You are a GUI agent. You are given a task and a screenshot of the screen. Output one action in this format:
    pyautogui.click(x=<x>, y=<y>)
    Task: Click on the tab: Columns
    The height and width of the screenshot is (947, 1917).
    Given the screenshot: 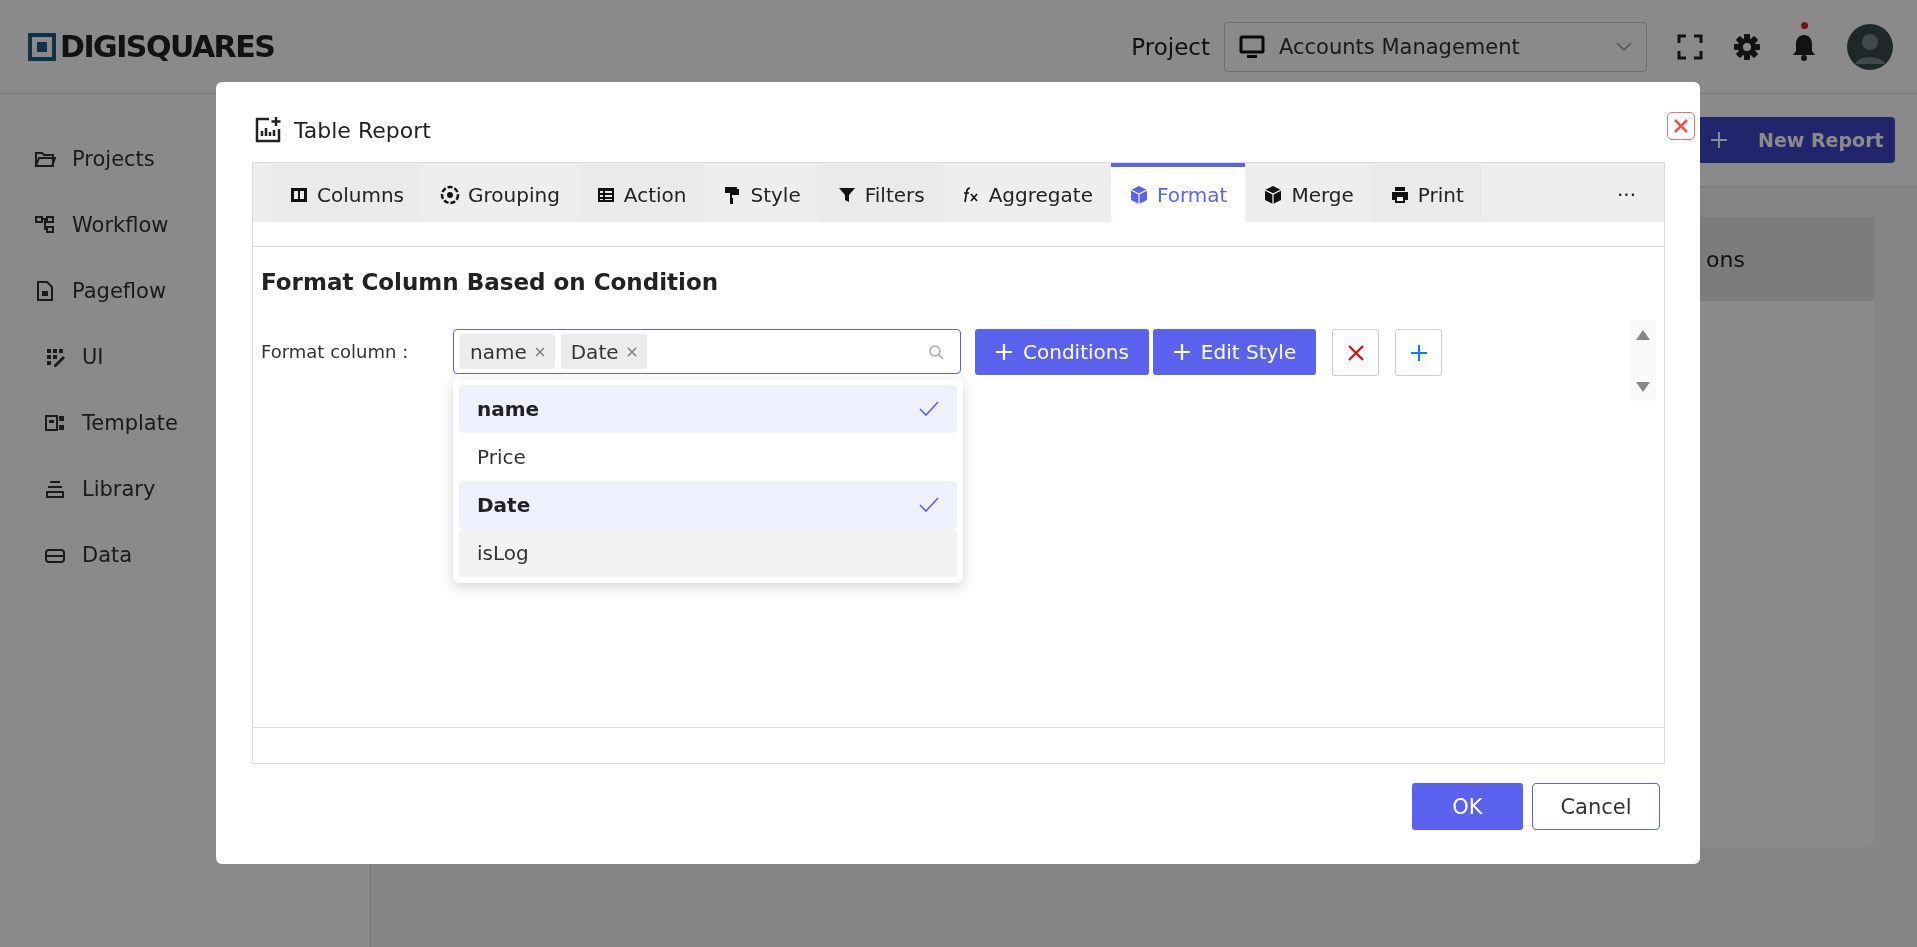 What is the action you would take?
    pyautogui.click(x=346, y=192)
    